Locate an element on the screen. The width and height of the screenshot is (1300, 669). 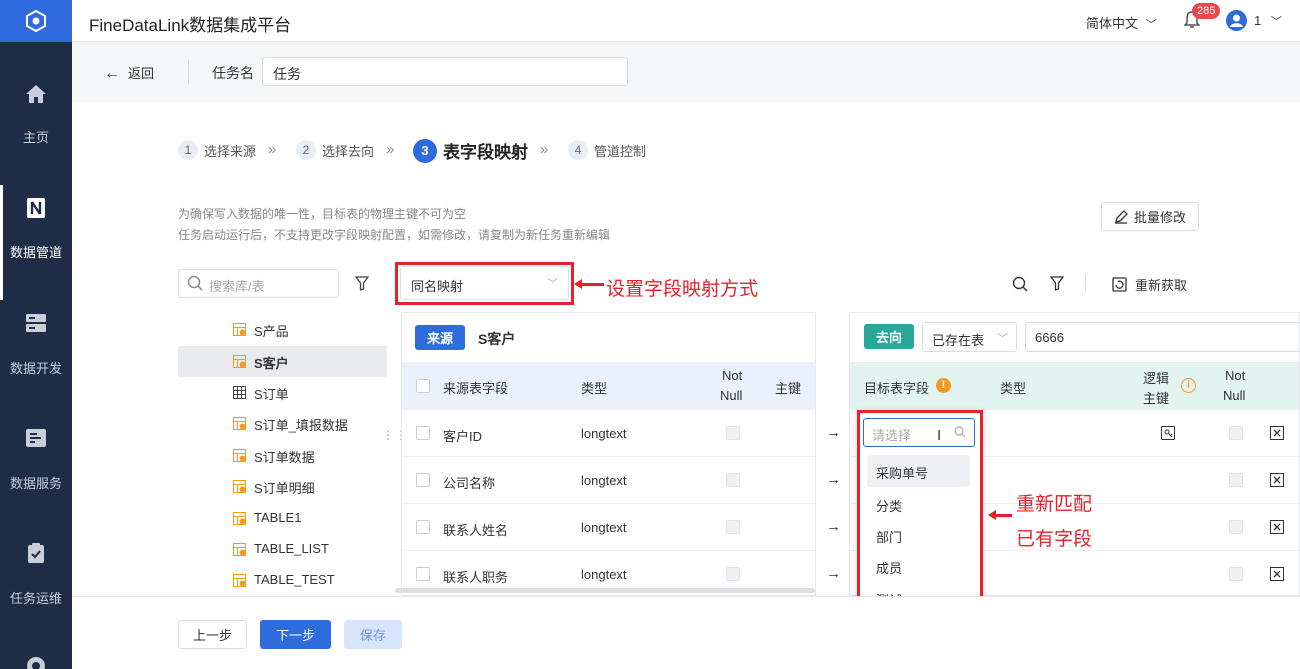
task-name-input: 任务 is located at coordinates (445, 71).